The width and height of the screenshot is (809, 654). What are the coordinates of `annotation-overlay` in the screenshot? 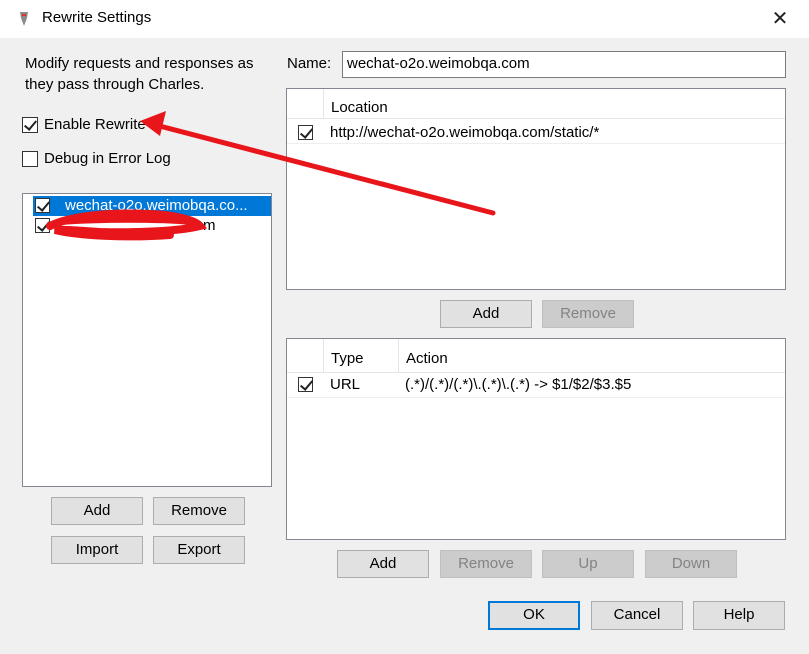 It's located at (271, 176).